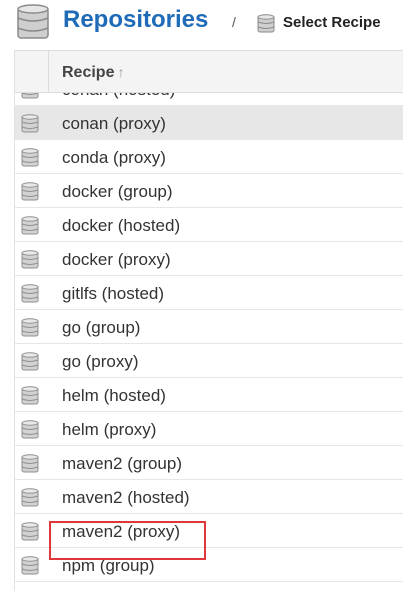 Image resolution: width=403 pixels, height=591 pixels. I want to click on table-row: docker (proxy), so click(209, 259).